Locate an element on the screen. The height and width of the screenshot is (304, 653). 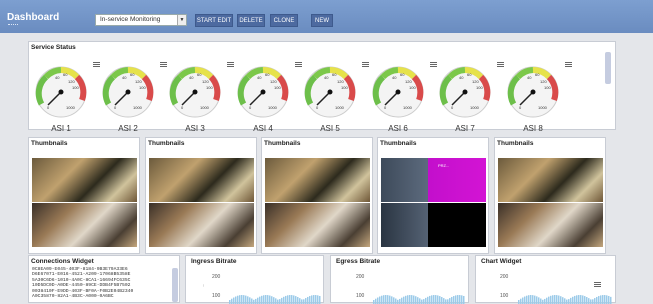
delete-button: DELETE is located at coordinates (251, 20).